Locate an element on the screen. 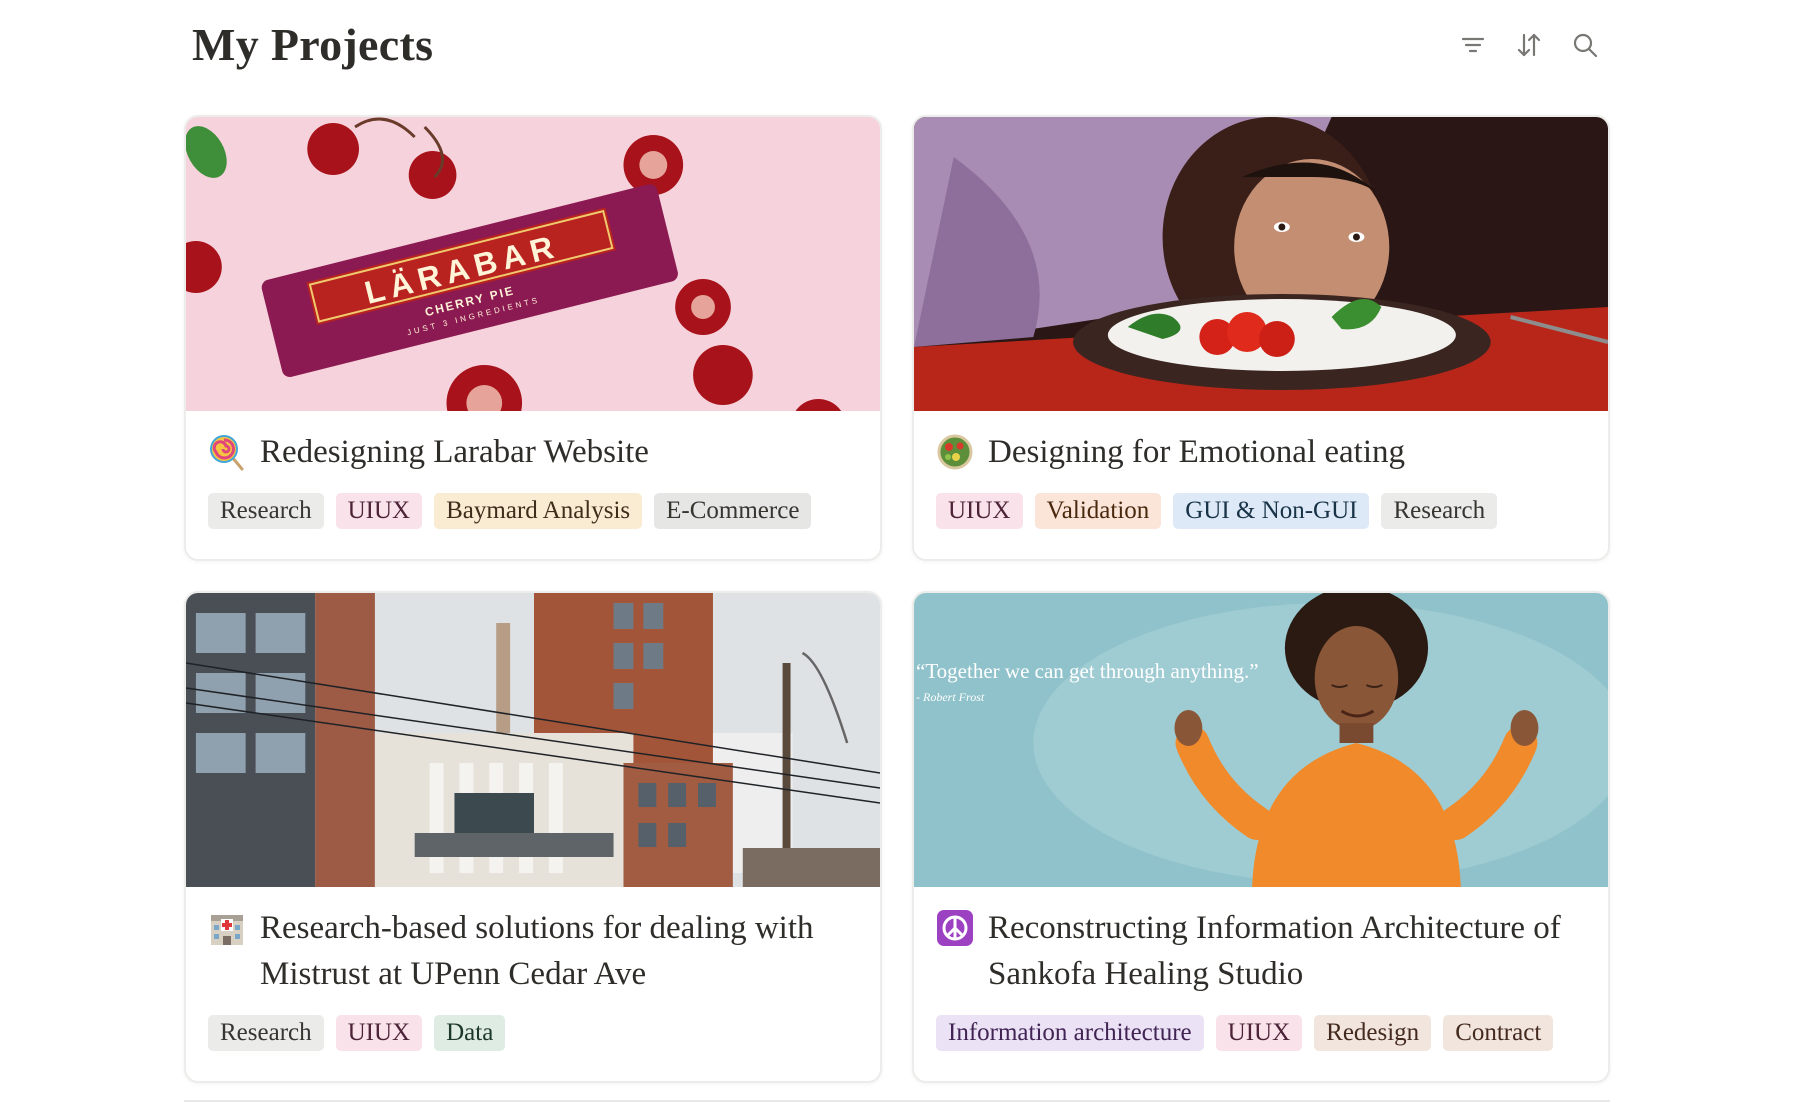 The image size is (1806, 1103). tag: E-Commerce is located at coordinates (733, 511).